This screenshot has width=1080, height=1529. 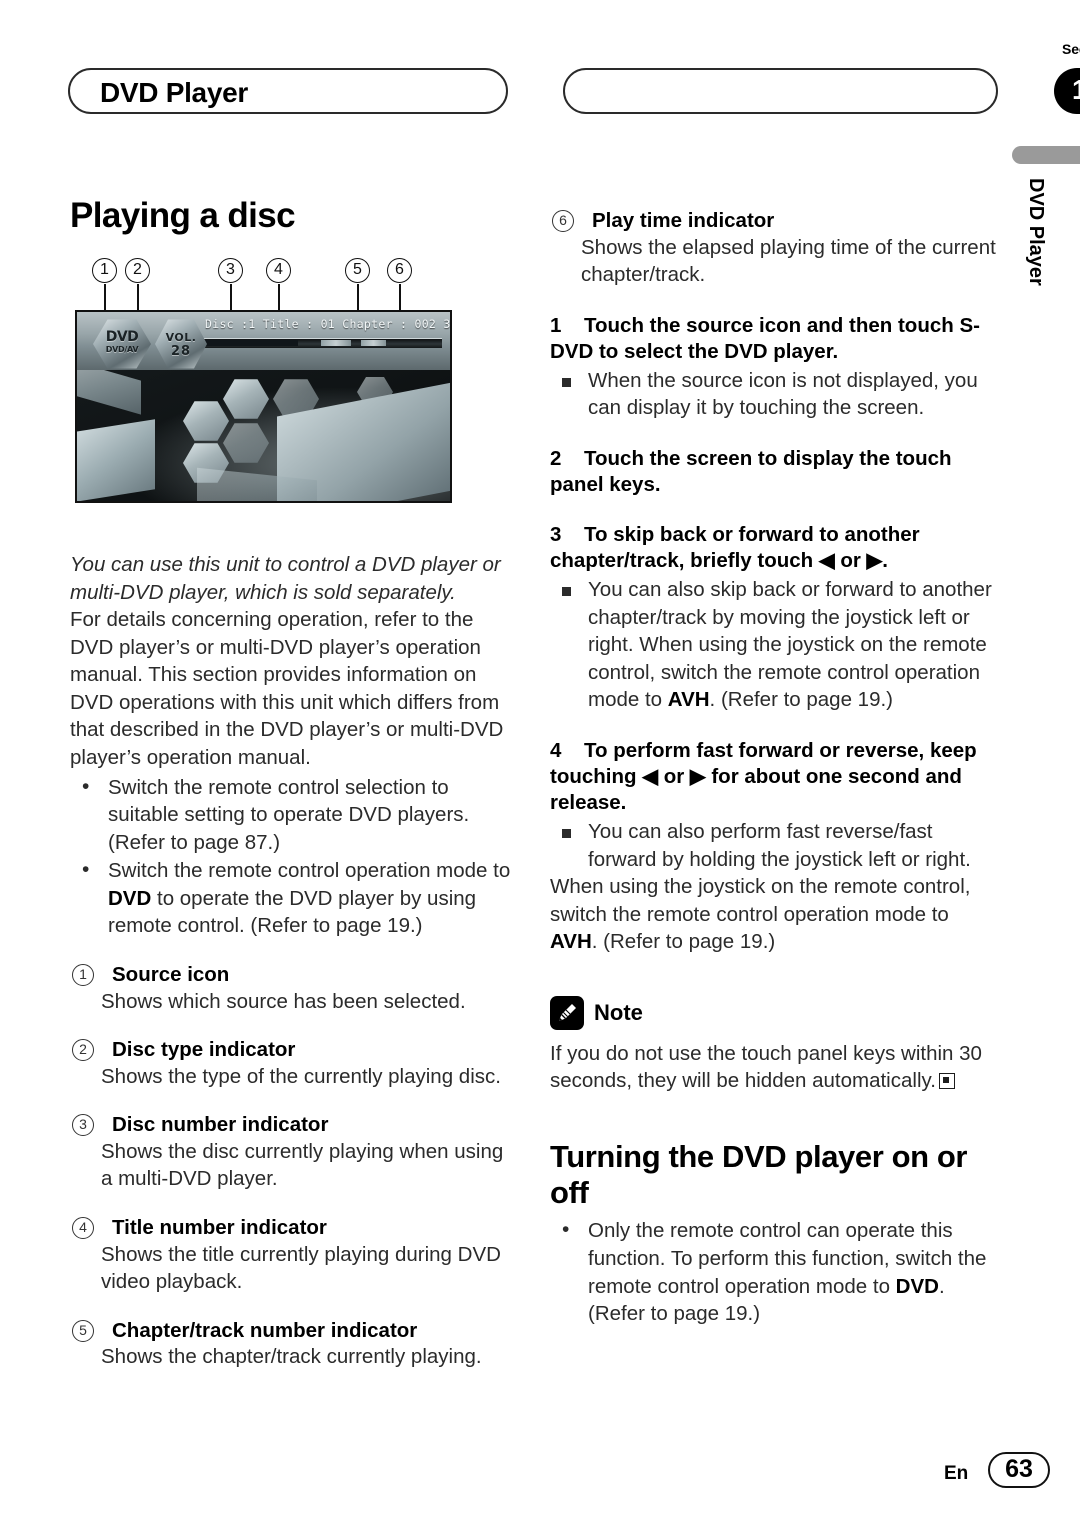 I want to click on footer-page-number: 63, so click(x=1019, y=1470).